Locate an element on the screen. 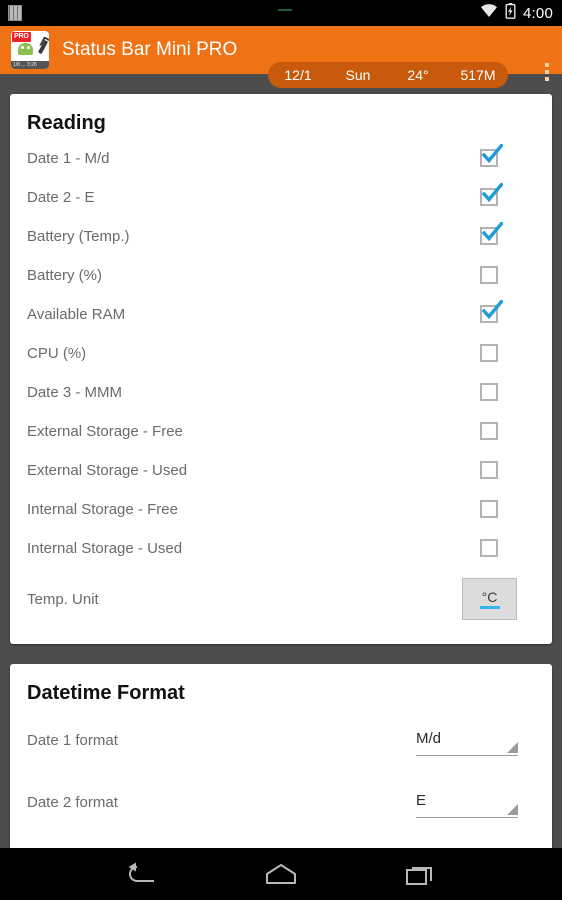 This screenshot has width=562, height=900. row-label: External Storage - Free is located at coordinates (105, 431).